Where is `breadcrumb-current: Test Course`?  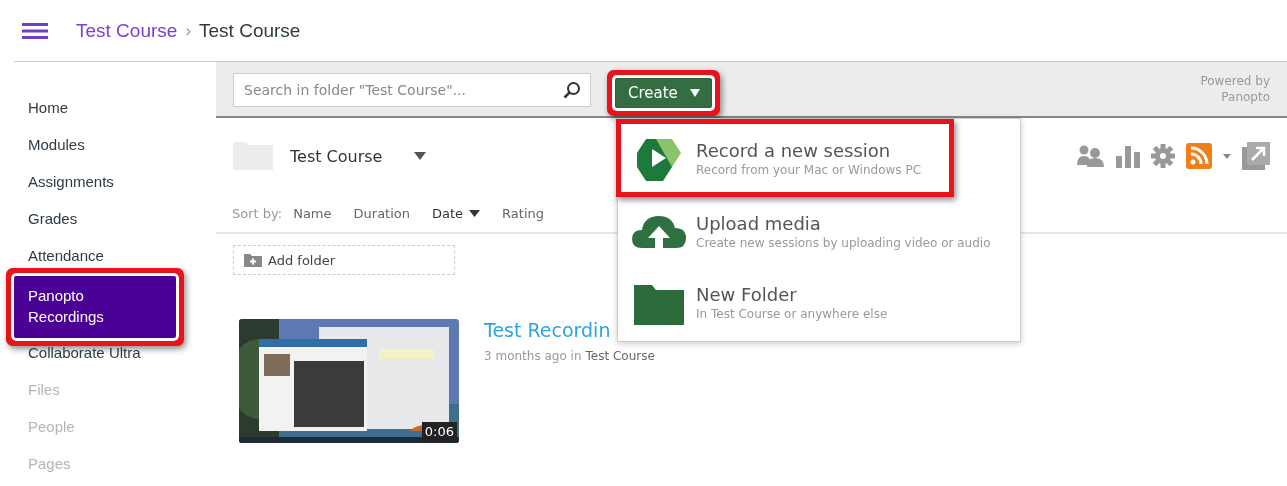
breadcrumb-current: Test Course is located at coordinates (250, 30).